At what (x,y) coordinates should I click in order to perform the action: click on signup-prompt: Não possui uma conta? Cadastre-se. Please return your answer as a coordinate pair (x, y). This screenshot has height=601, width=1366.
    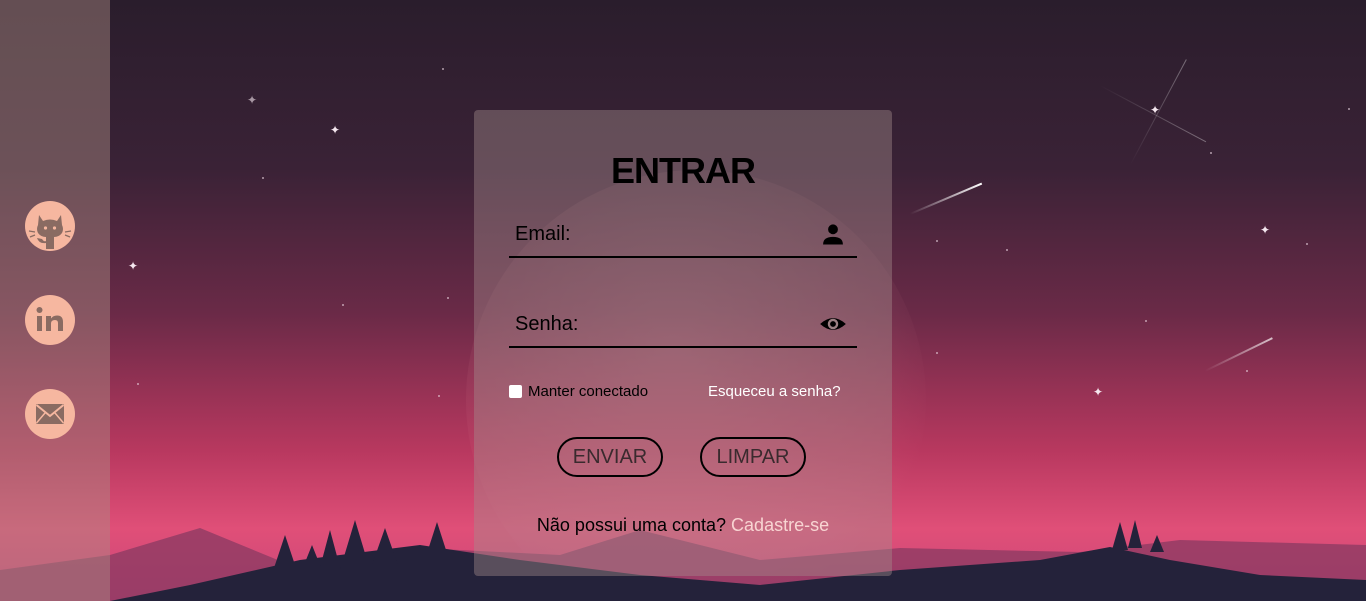
    Looking at the image, I should click on (683, 525).